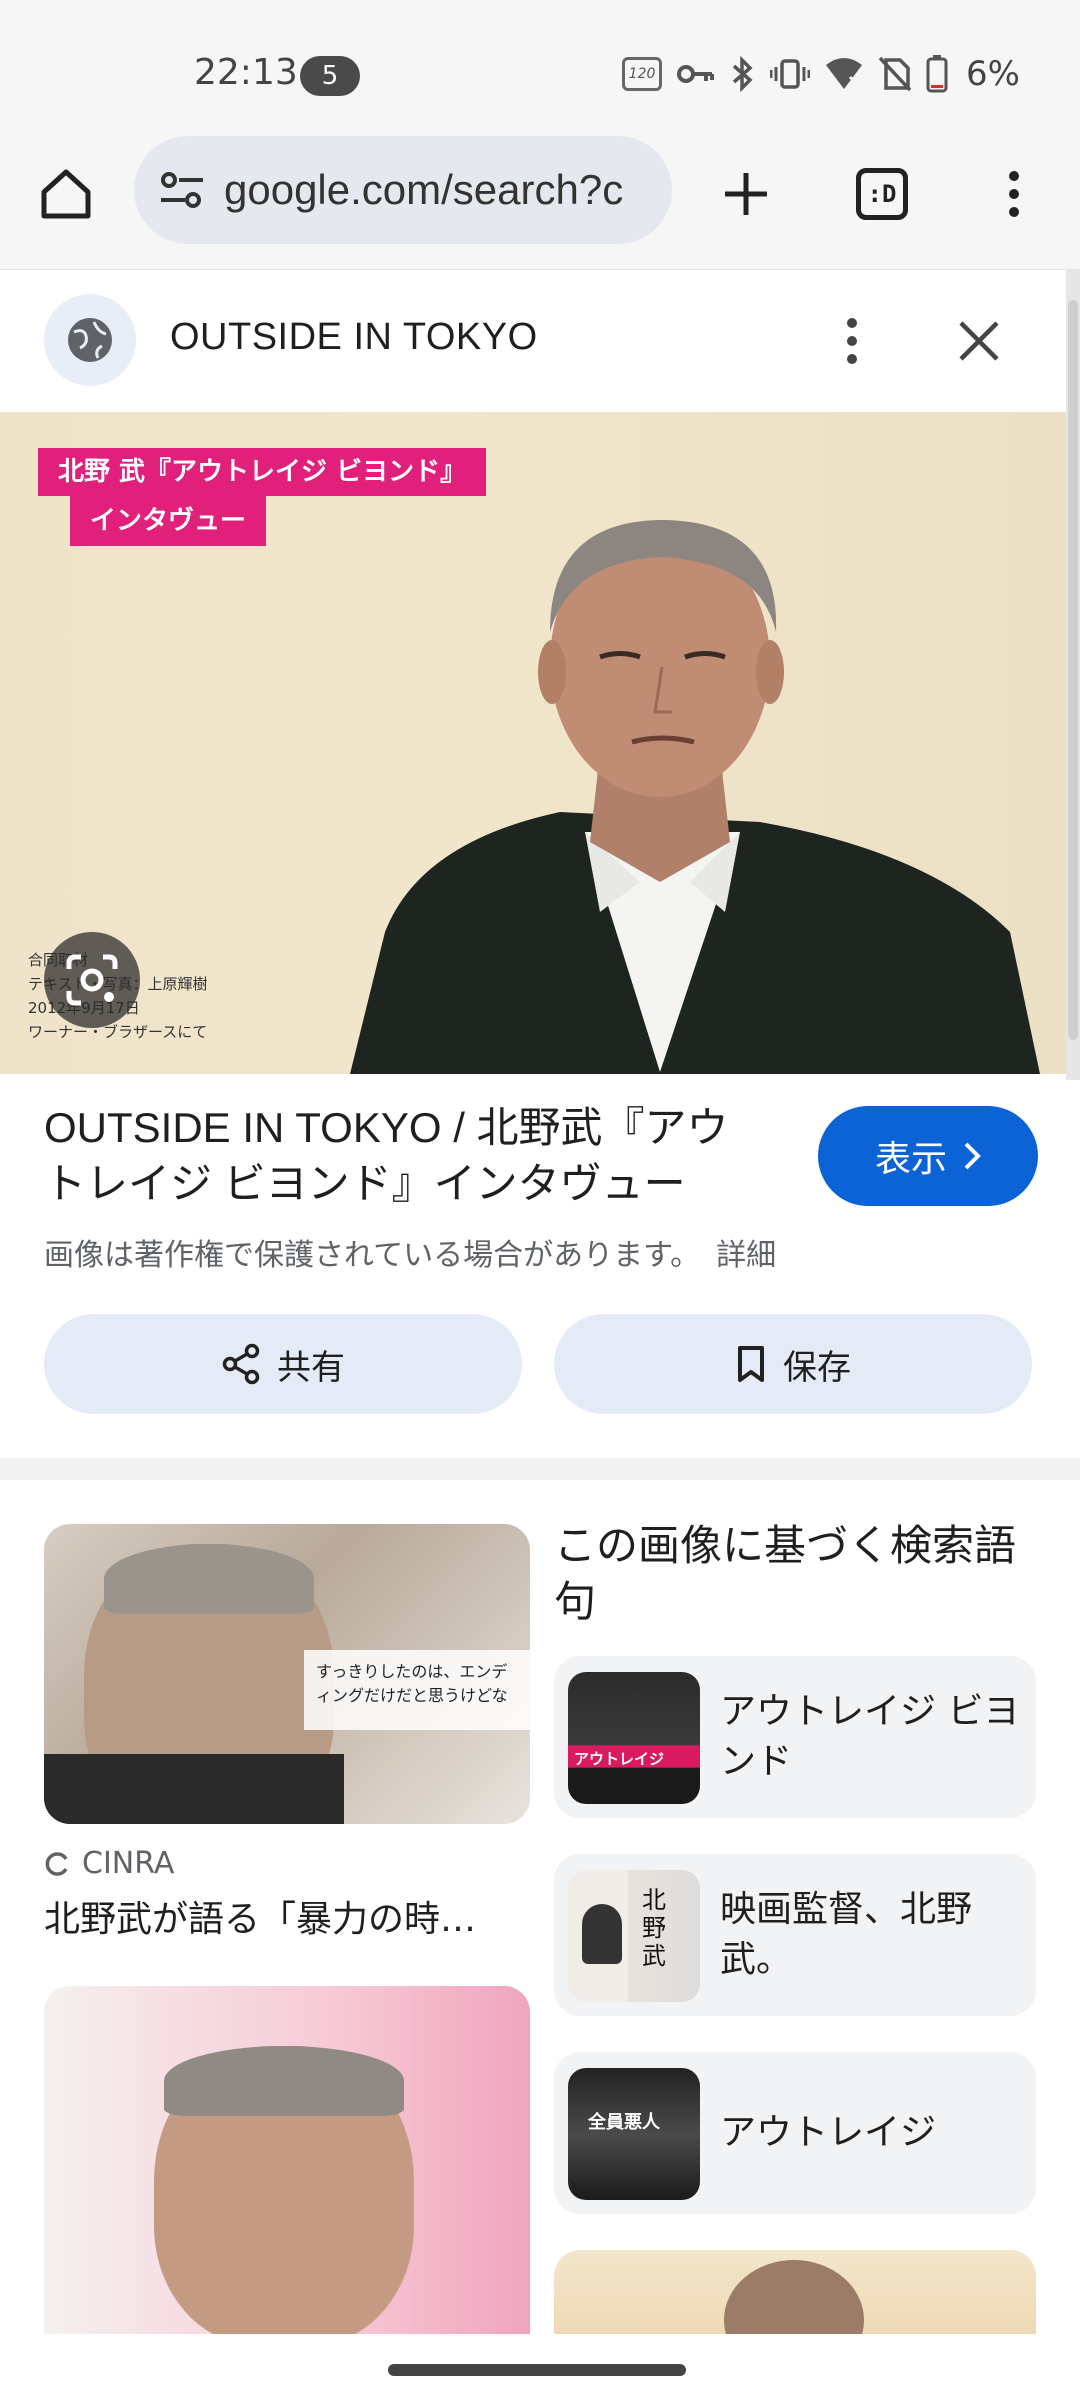  I want to click on status-bar: 22:13 5 120 6%, so click(540, 65).